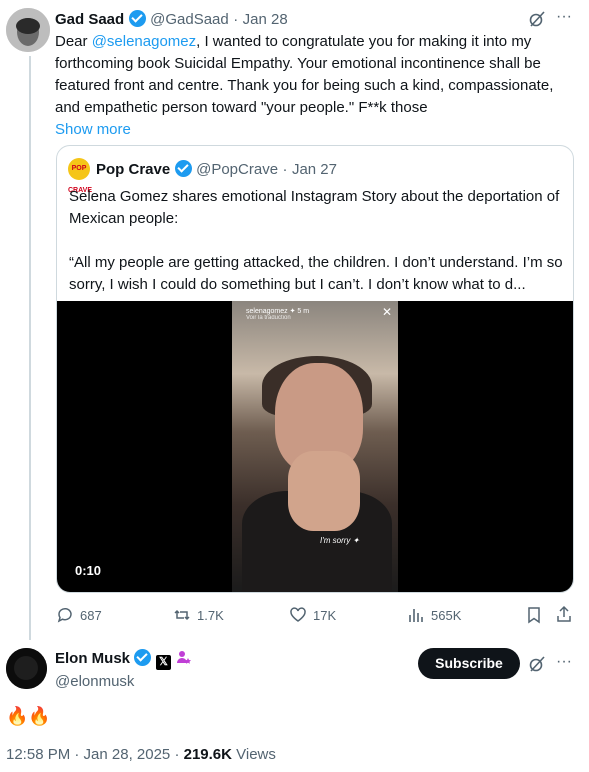 Image resolution: width=589 pixels, height=772 pixels. What do you see at coordinates (28, 716) in the screenshot?
I see `reply-text: 🔥🔥` at bounding box center [28, 716].